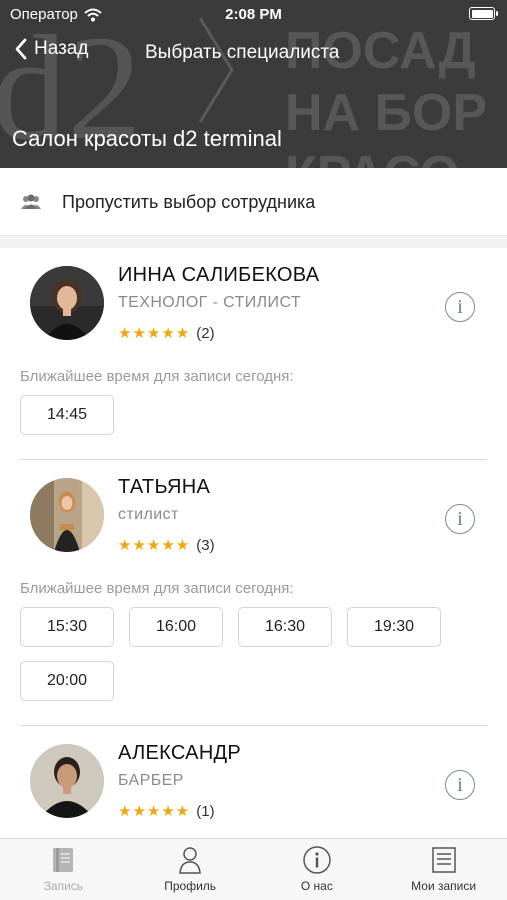  I want to click on time-slot-button: 20:00, so click(67, 681).